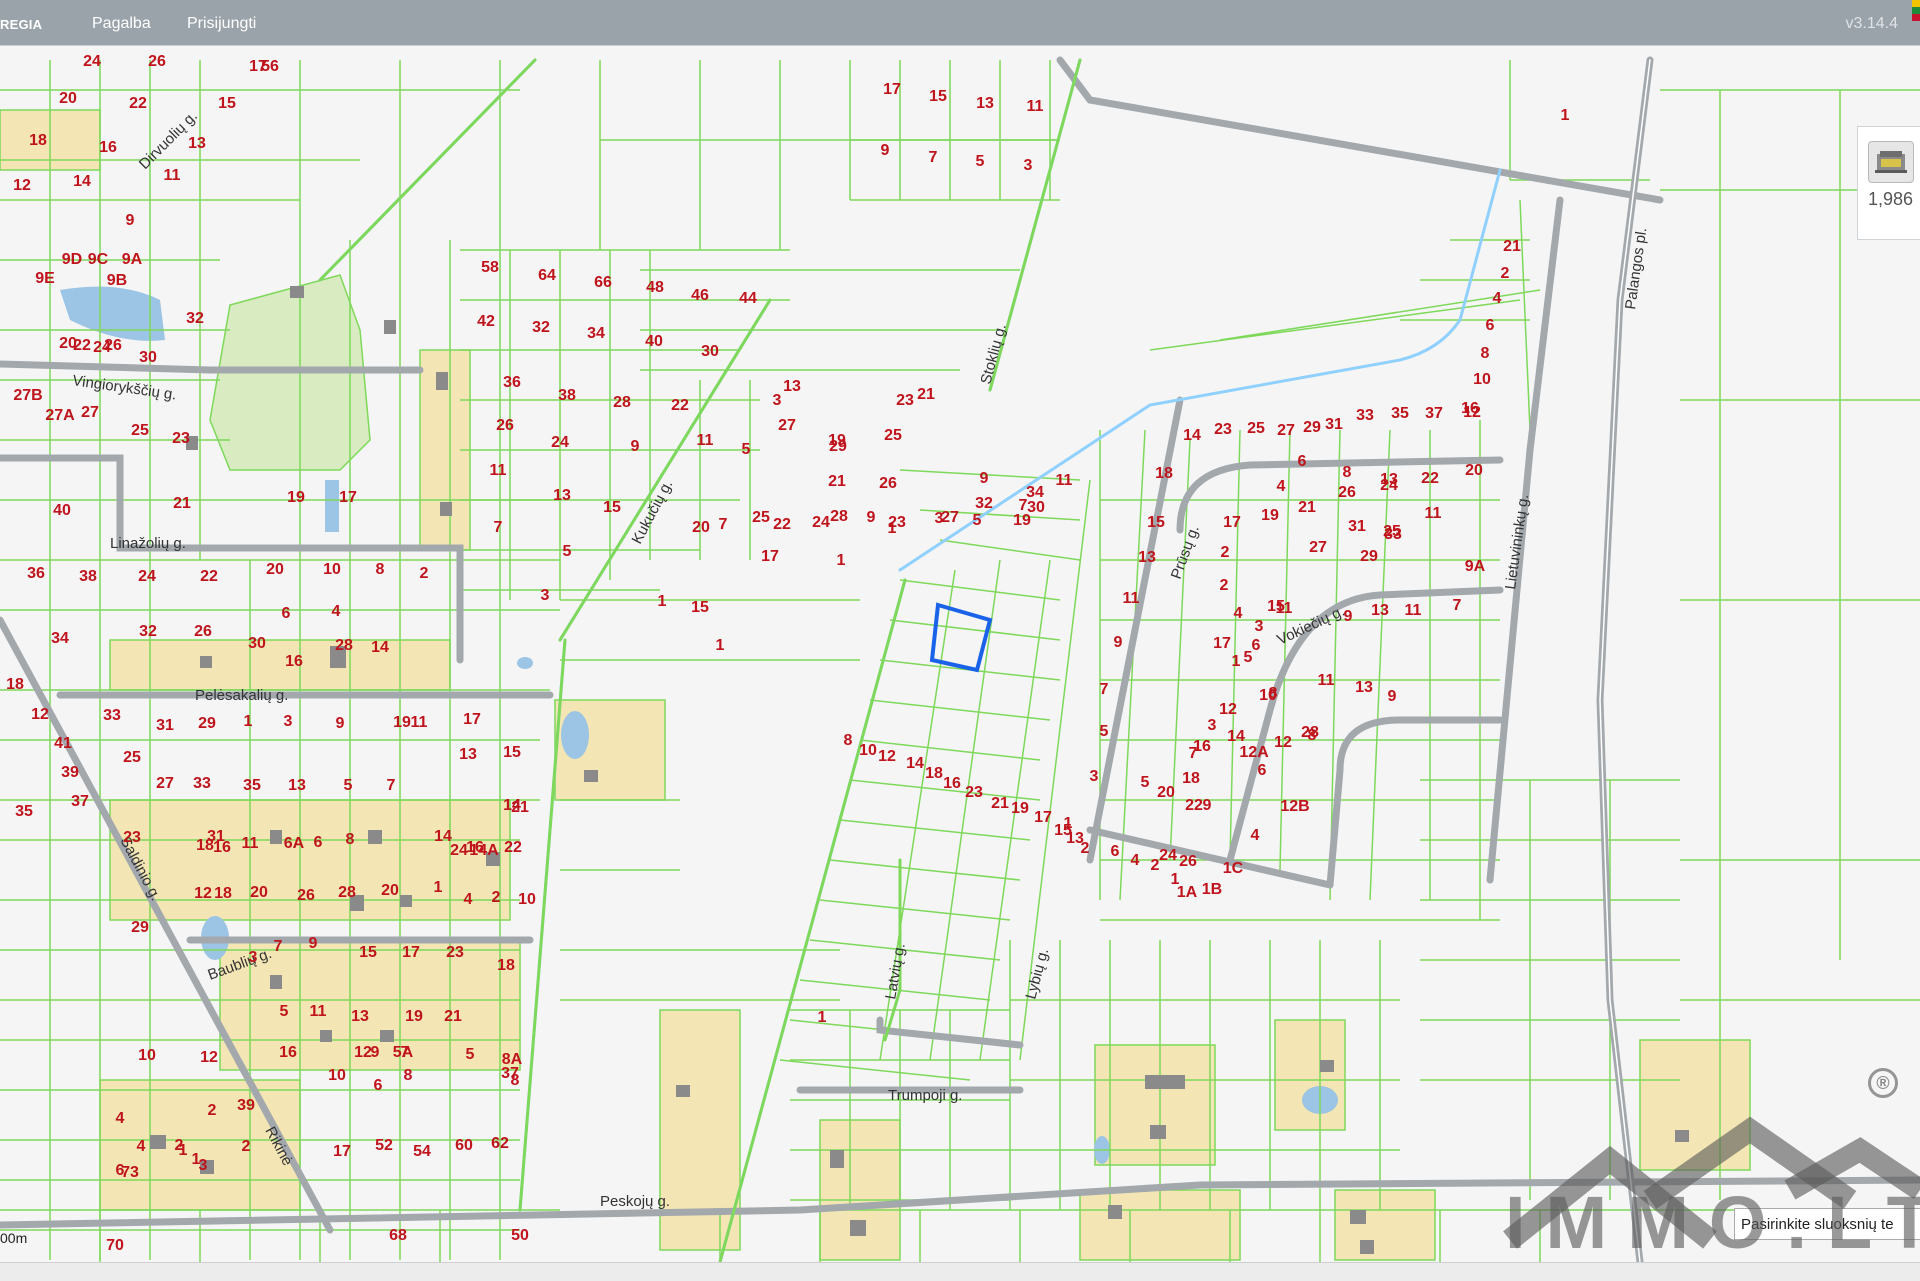 The image size is (1920, 1281). What do you see at coordinates (422, 1151) in the screenshot?
I see `parcel-number: 54` at bounding box center [422, 1151].